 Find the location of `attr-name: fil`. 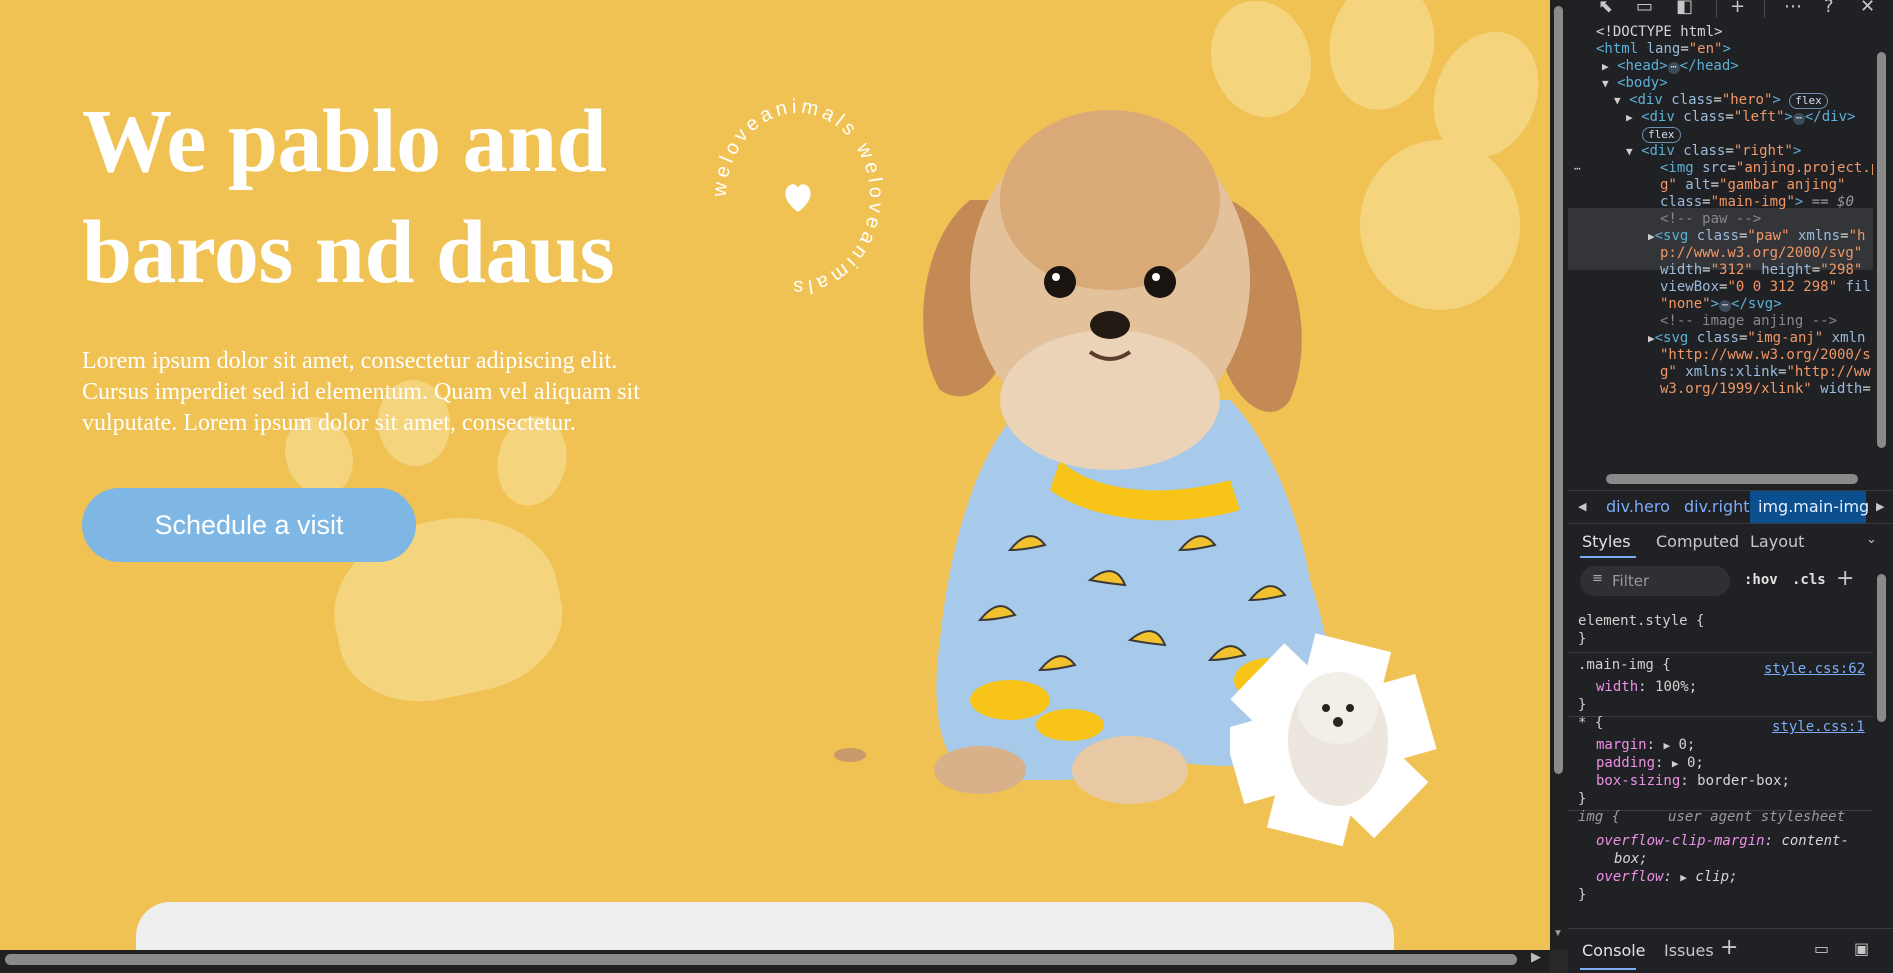

attr-name: fil is located at coordinates (1858, 287).